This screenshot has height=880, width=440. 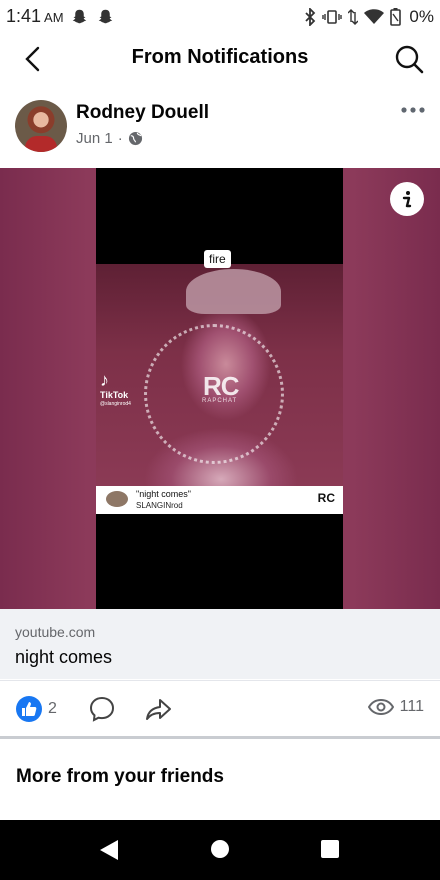 I want to click on author-name: Rodney Douell, so click(x=142, y=113).